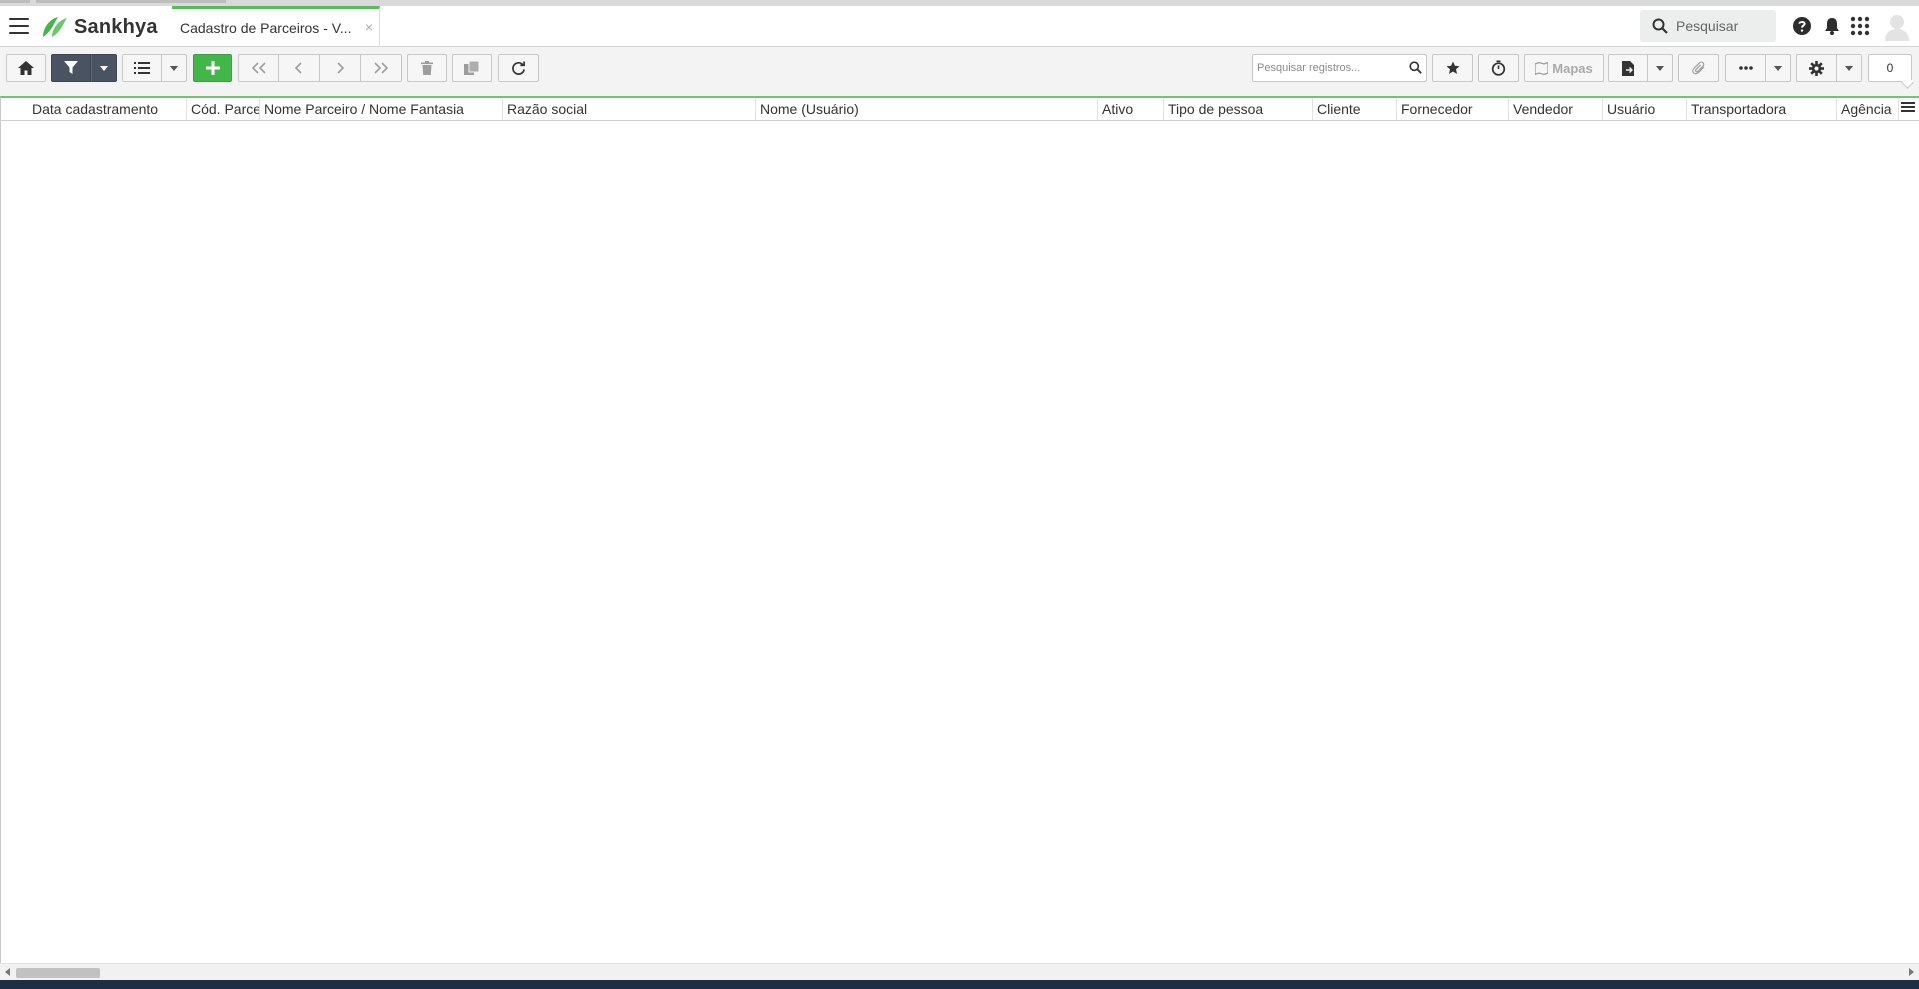  Describe the element at coordinates (1453, 109) in the screenshot. I see `column-header-fornecedor: Fornecedor` at that location.